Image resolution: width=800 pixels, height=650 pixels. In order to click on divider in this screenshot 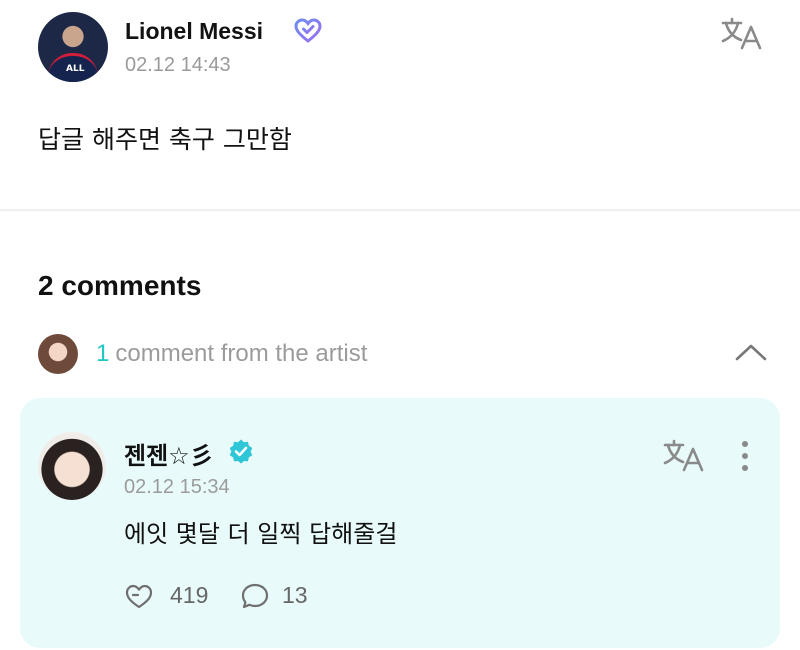, I will do `click(400, 210)`.